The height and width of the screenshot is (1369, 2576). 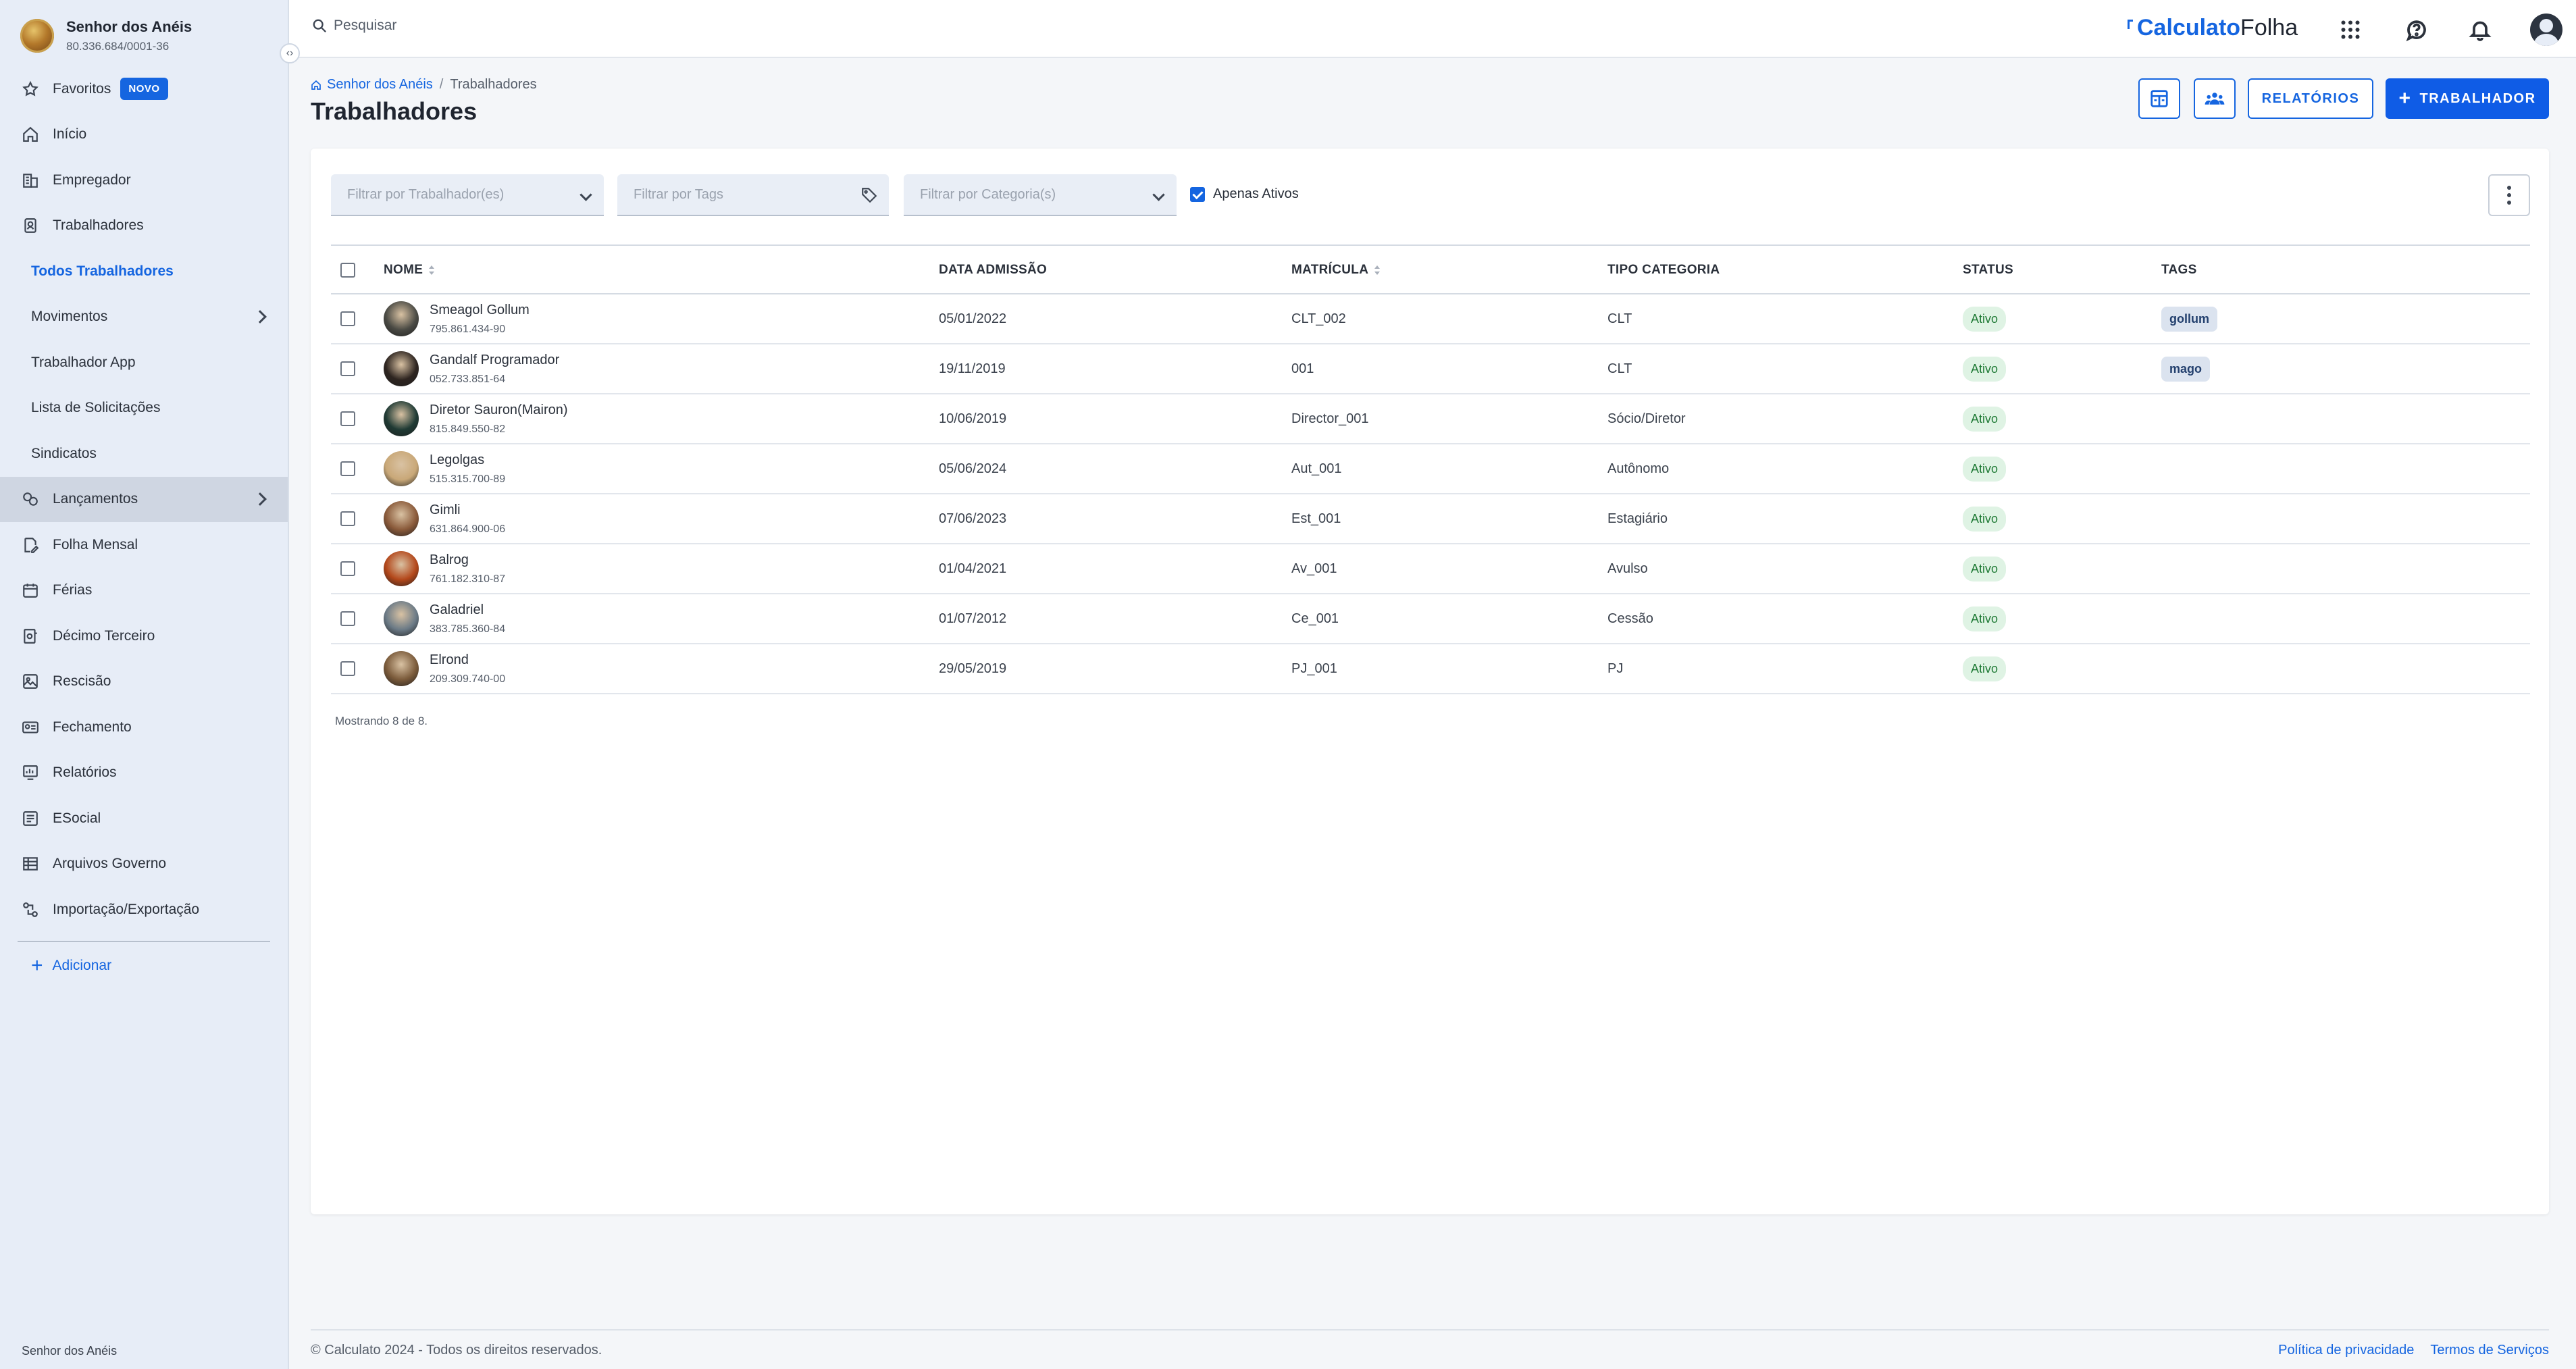 I want to click on worker-cell: Diretor Sauron(Mairon) 815.849.550-82, so click(x=476, y=418).